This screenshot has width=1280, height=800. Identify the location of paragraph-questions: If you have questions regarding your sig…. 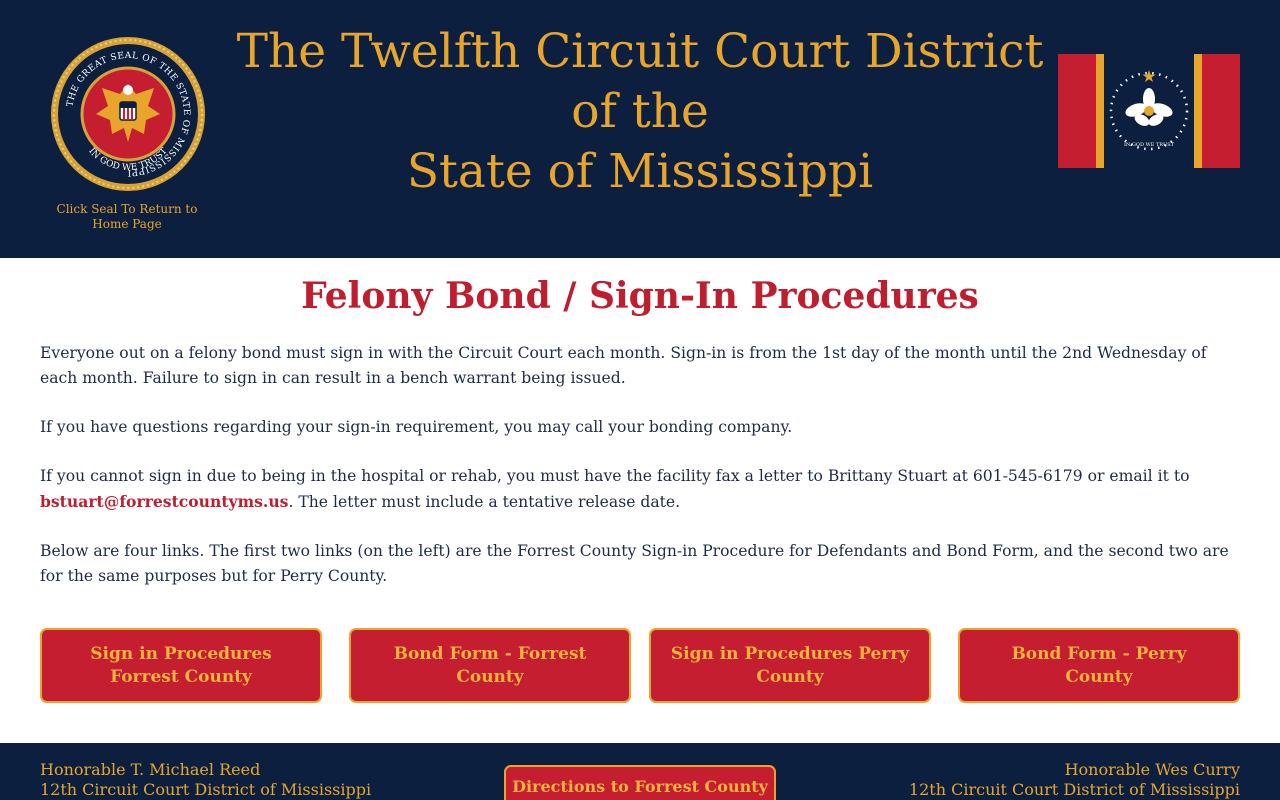
(416, 427).